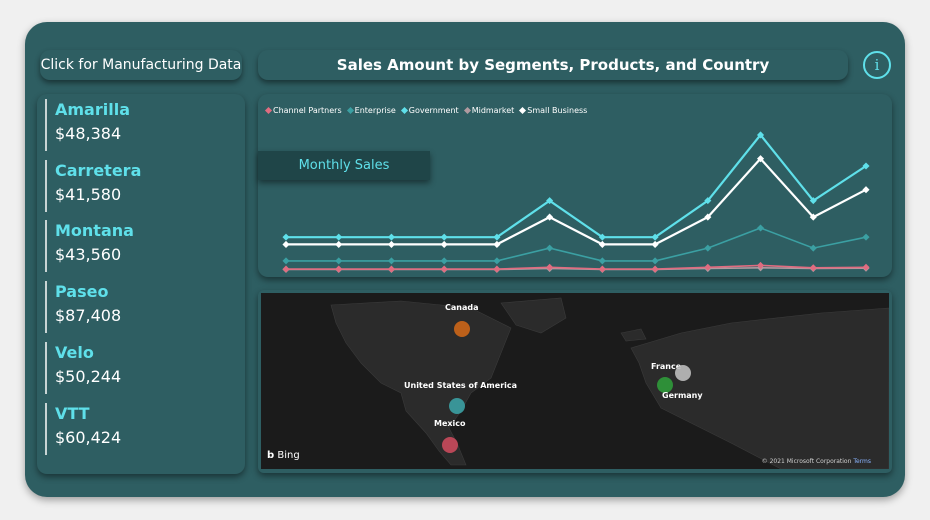  I want to click on kpi-value: $60,424, so click(88, 437).